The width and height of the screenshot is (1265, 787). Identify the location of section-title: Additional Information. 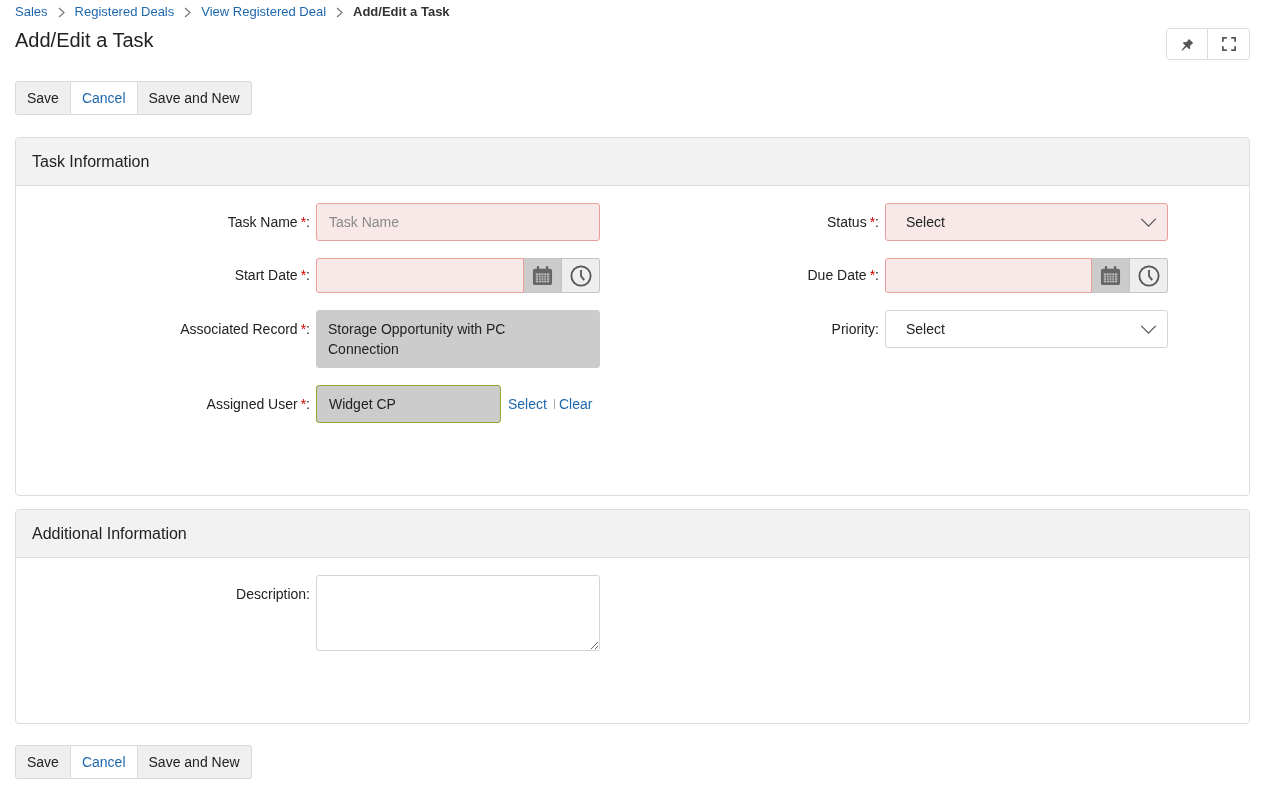
(109, 533).